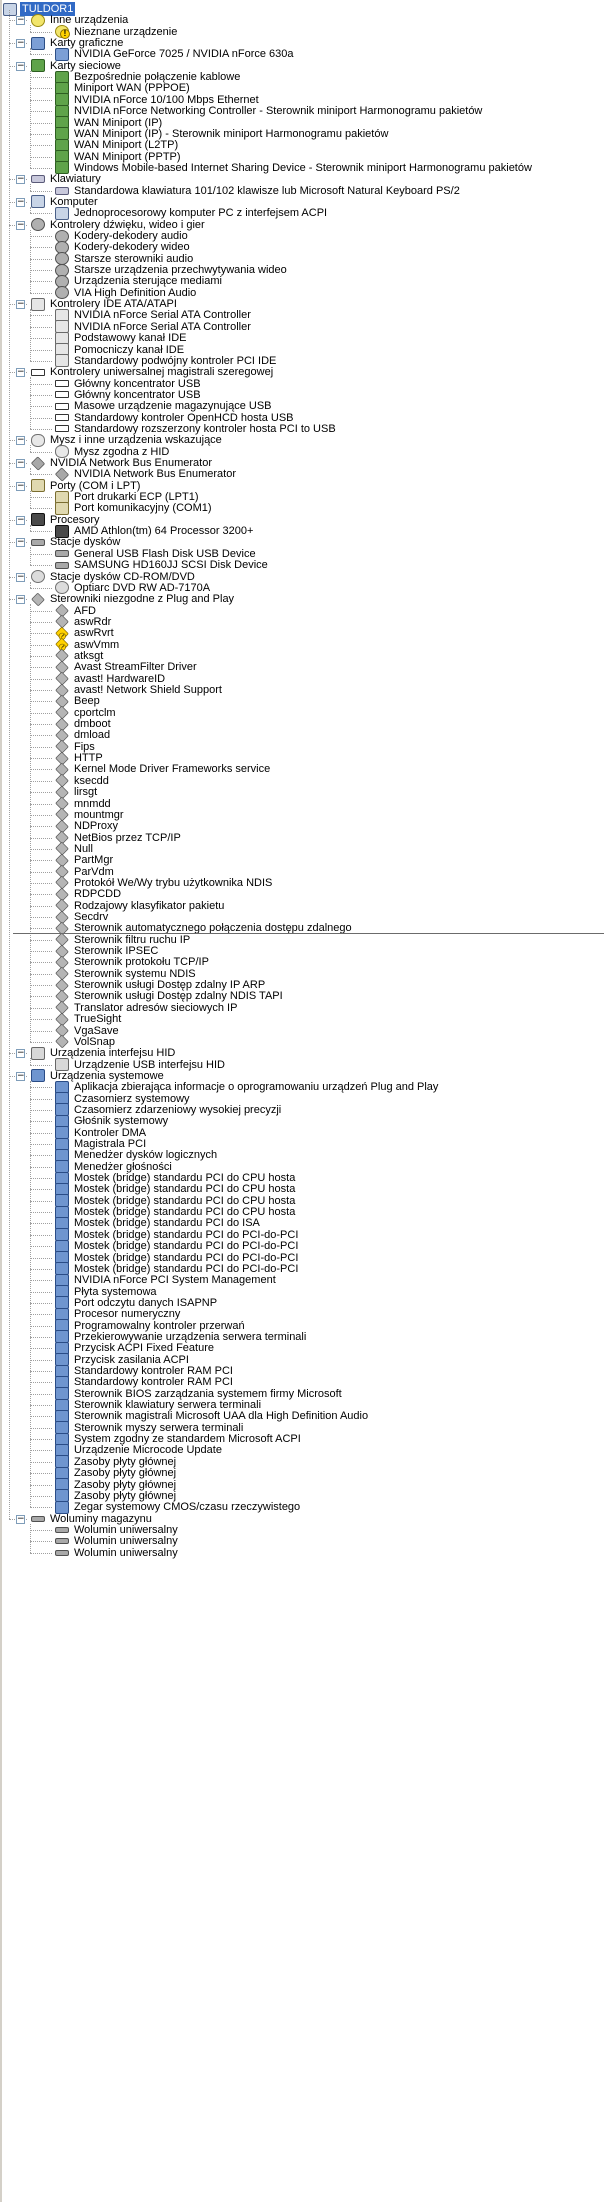 The height and width of the screenshot is (2202, 604). What do you see at coordinates (1, 1101) in the screenshot?
I see `window-left-edge` at bounding box center [1, 1101].